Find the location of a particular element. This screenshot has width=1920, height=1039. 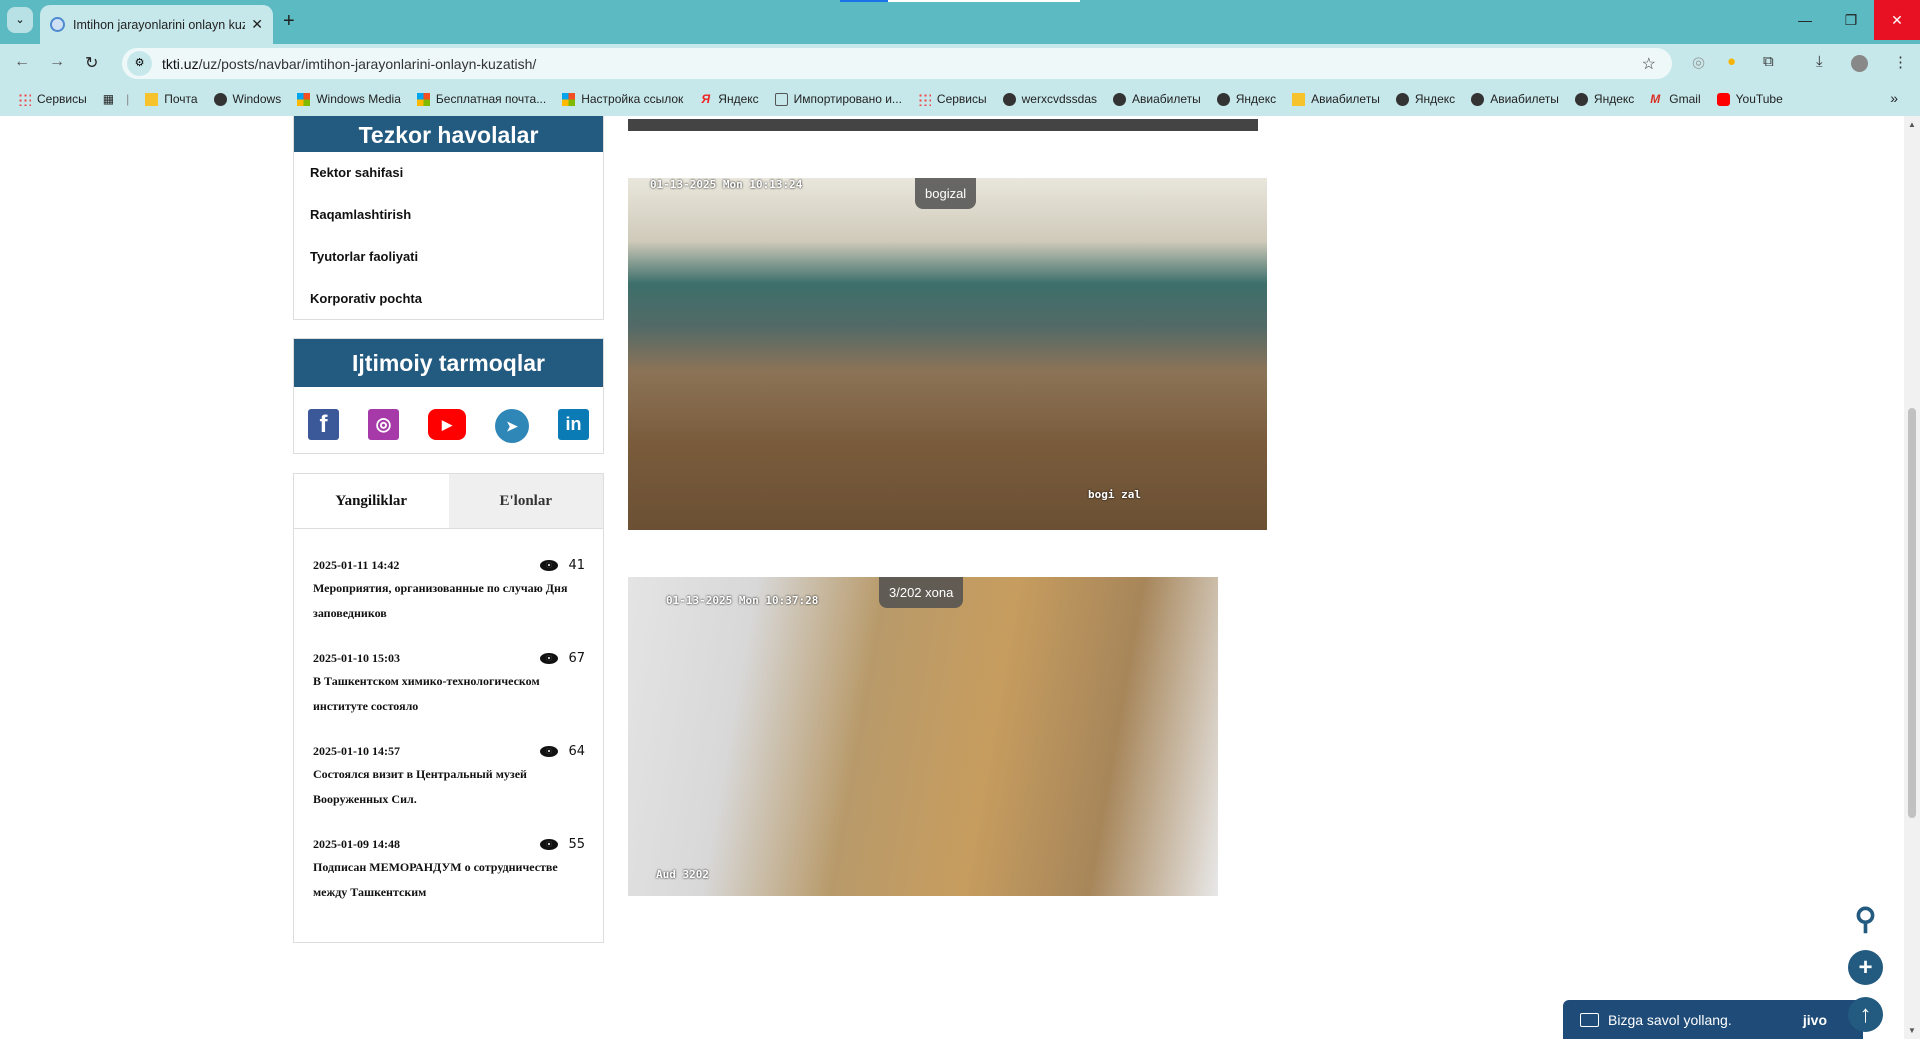

accessibility-plus-icon: + is located at coordinates (1865, 967).